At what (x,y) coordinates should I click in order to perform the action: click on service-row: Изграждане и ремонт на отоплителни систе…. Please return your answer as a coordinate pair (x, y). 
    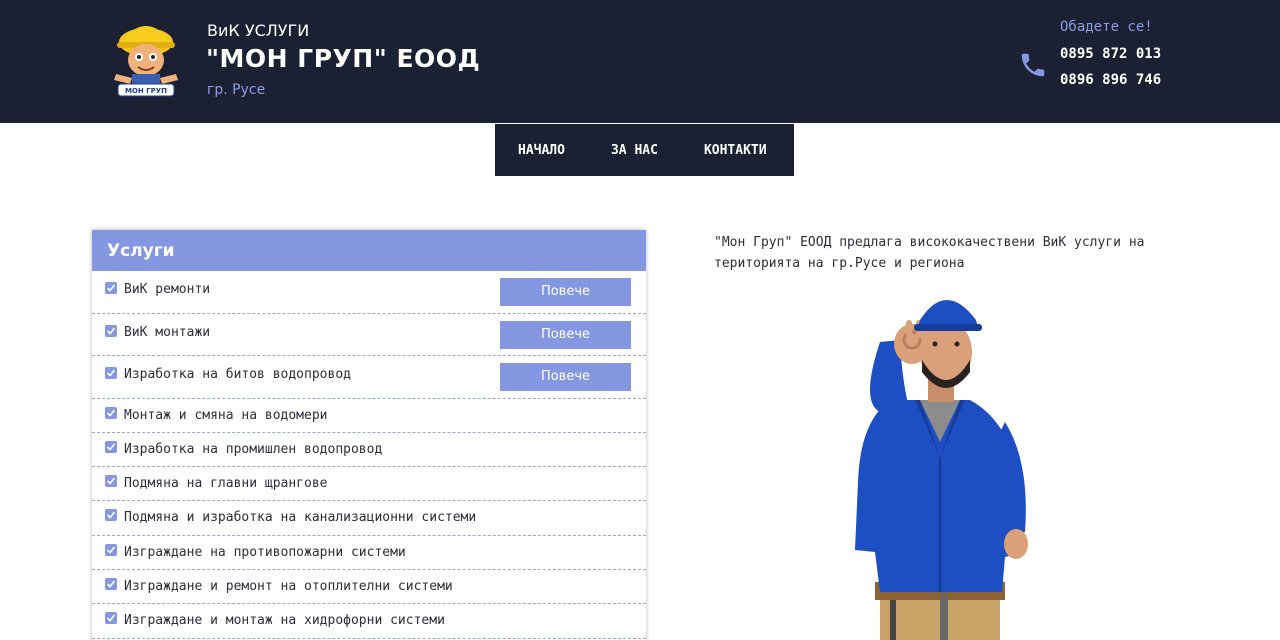
    Looking at the image, I should click on (369, 587).